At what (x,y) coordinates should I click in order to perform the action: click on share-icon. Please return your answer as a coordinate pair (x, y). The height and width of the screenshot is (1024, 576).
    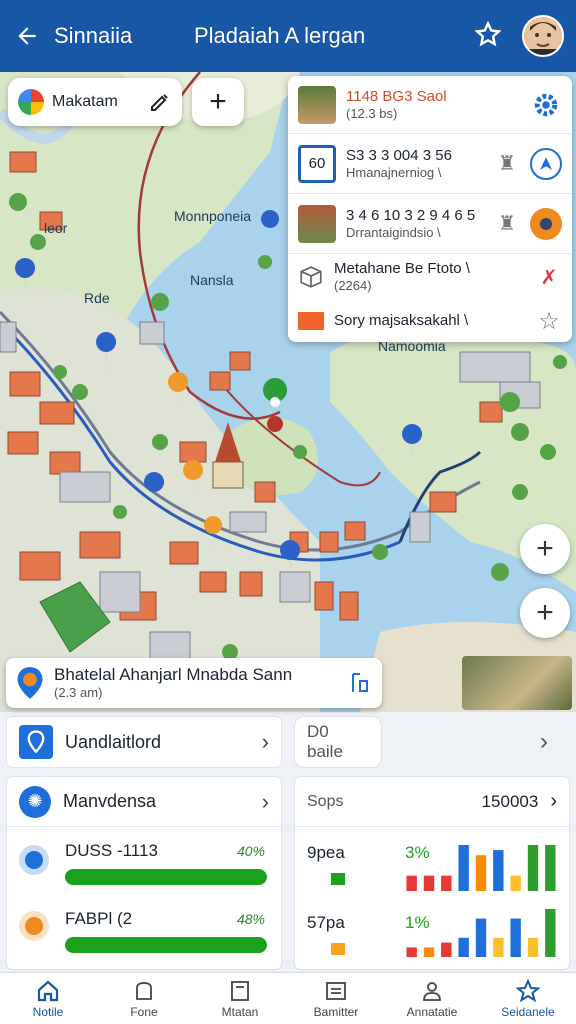
    Looking at the image, I should click on (360, 683).